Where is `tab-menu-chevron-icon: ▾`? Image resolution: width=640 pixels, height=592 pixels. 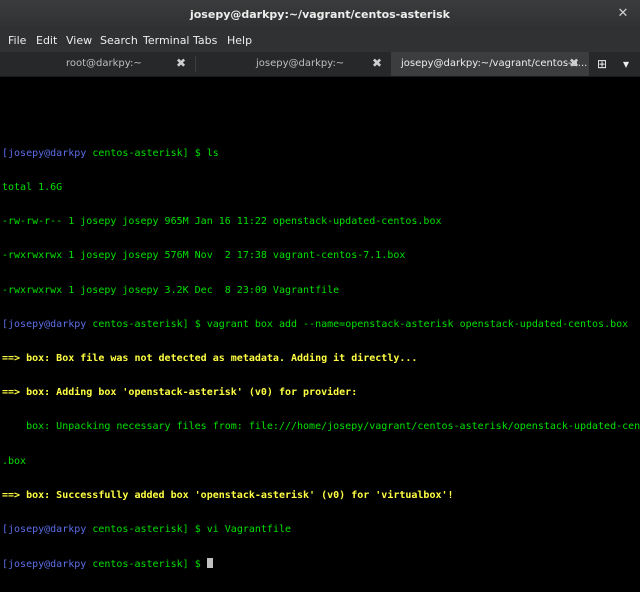 tab-menu-chevron-icon: ▾ is located at coordinates (626, 64).